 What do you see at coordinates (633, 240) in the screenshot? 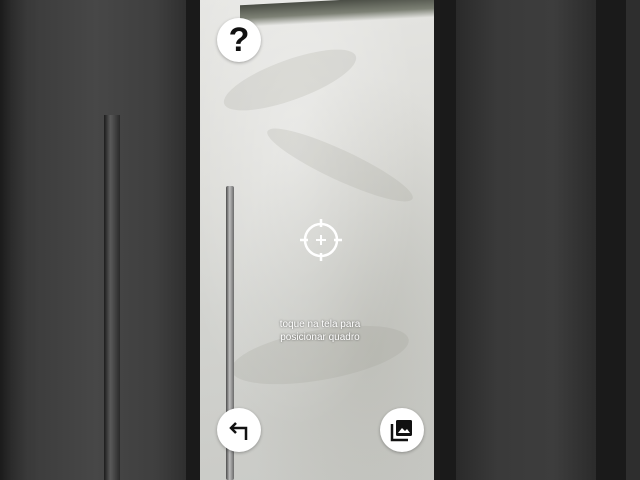
I see `right-edge-blur` at bounding box center [633, 240].